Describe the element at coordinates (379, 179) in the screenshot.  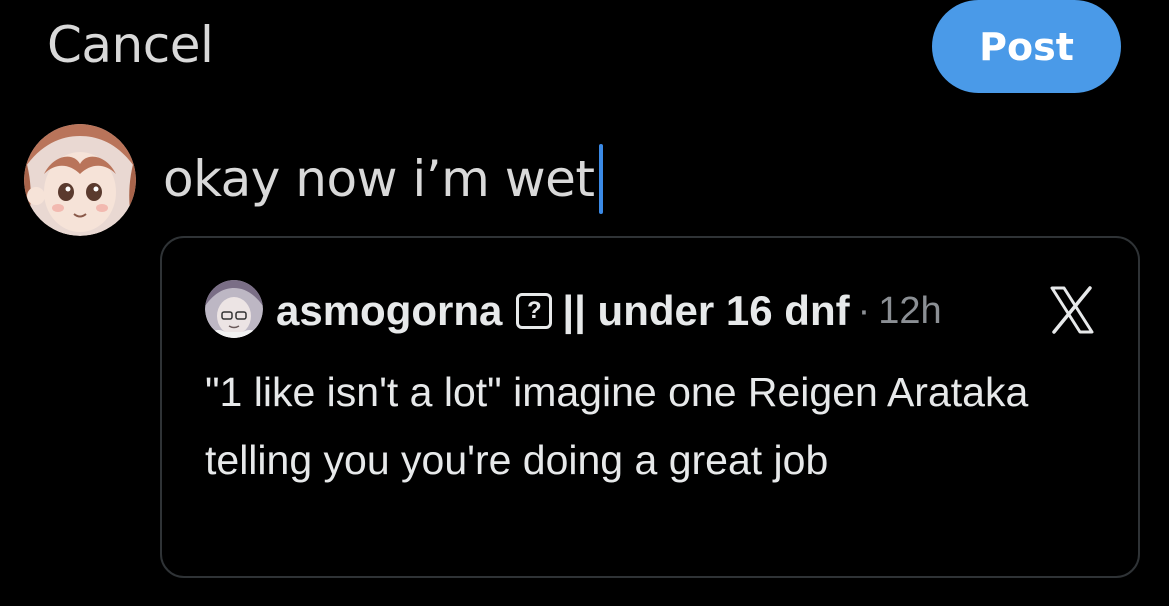
I see `compose-input: okay now i’m wet` at that location.